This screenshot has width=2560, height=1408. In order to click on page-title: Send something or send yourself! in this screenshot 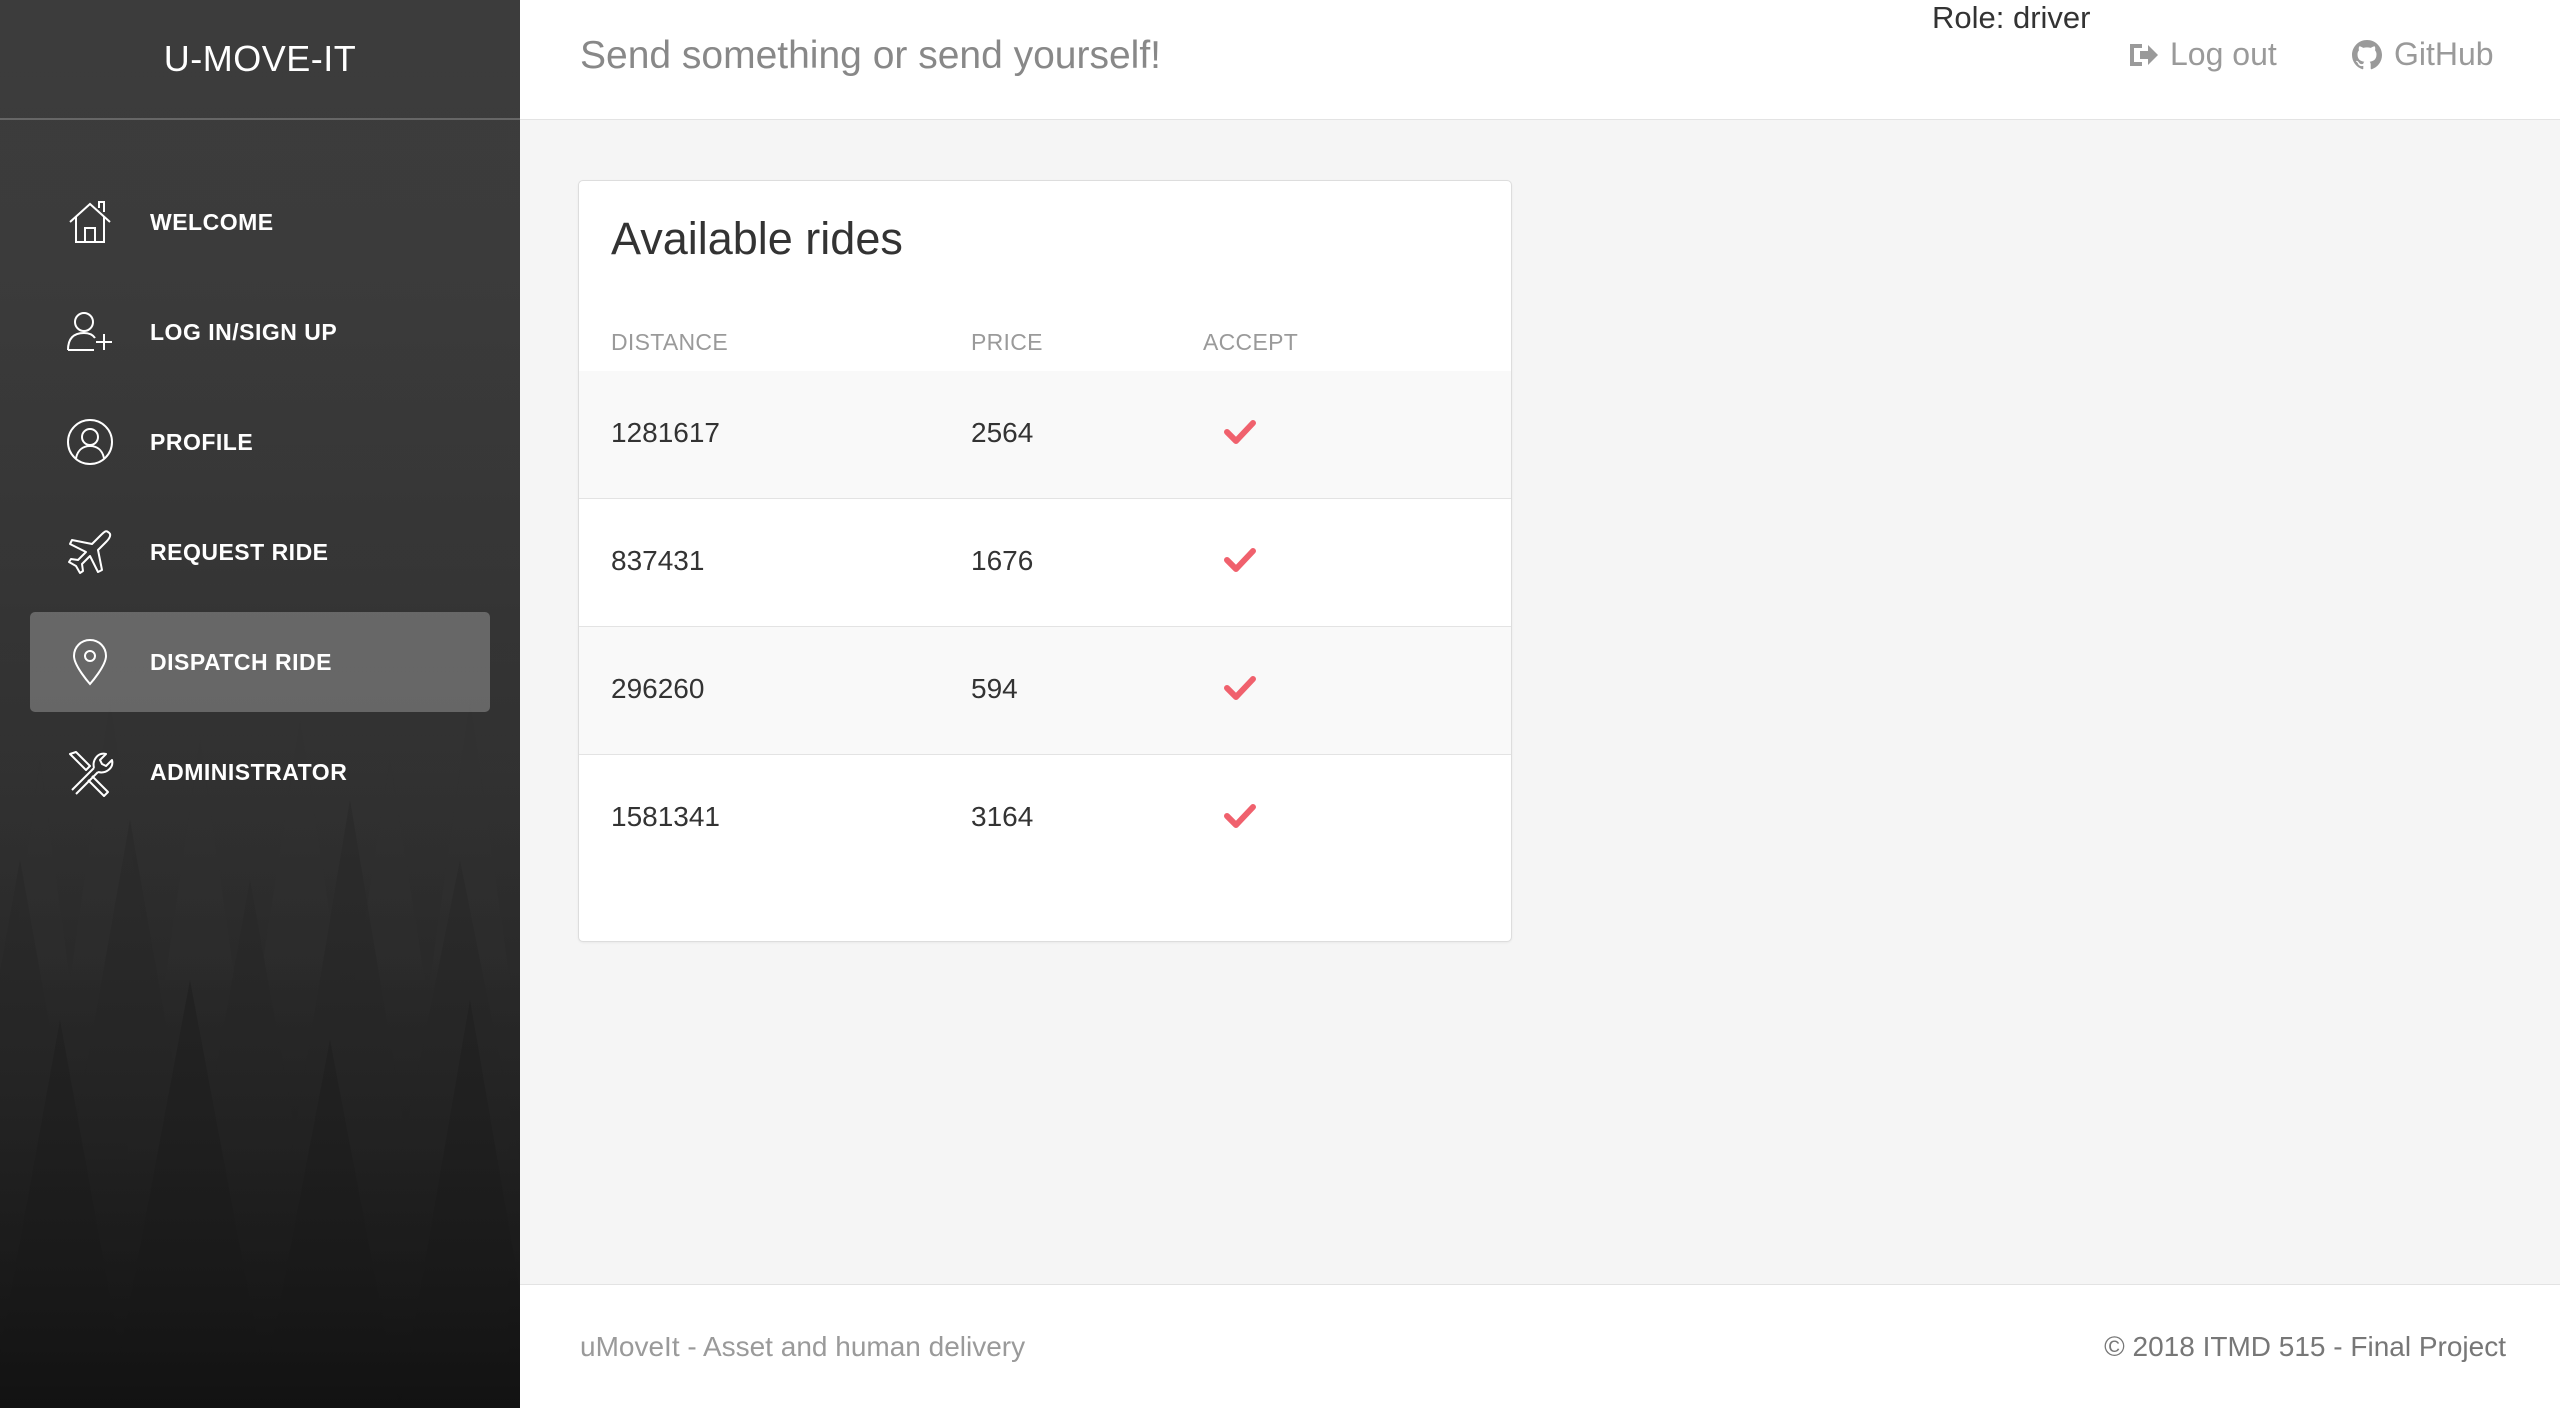, I will do `click(871, 55)`.